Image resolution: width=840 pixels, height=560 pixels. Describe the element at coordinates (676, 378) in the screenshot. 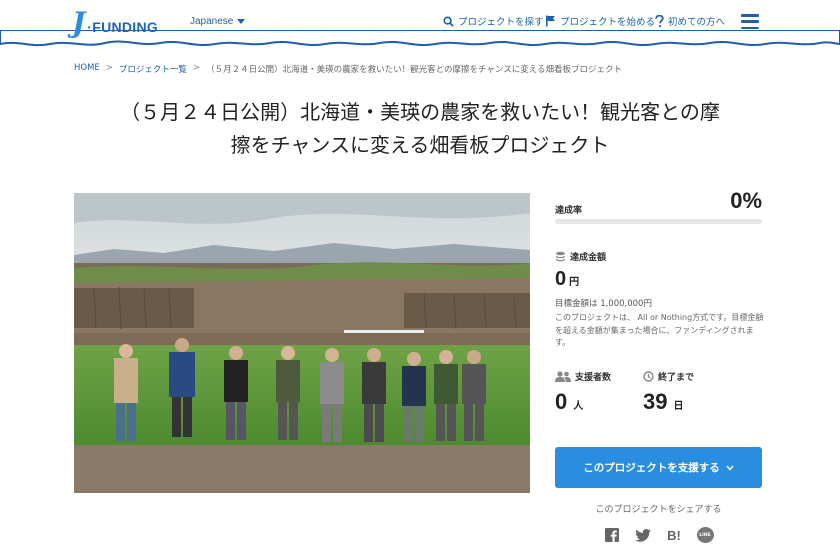

I see `days-left-label: 終了まで` at that location.